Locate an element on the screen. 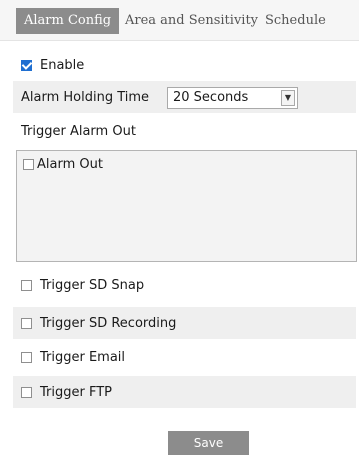 This screenshot has height=455, width=359. trigger-email-checkbox is located at coordinates (26, 357).